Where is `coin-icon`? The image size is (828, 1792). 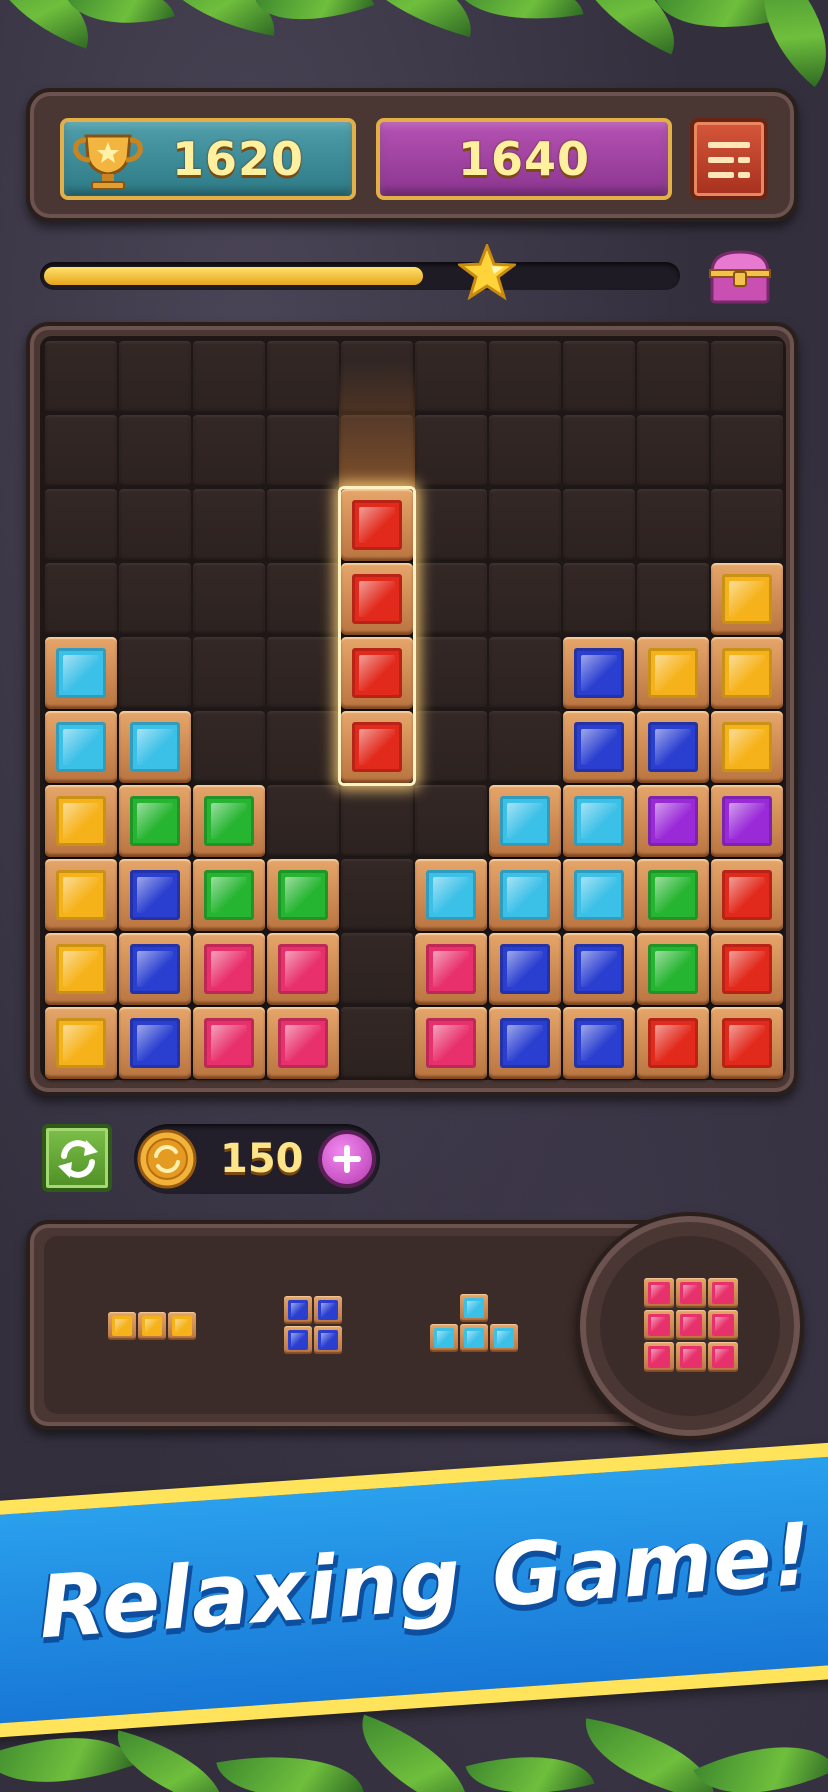 coin-icon is located at coordinates (167, 1159).